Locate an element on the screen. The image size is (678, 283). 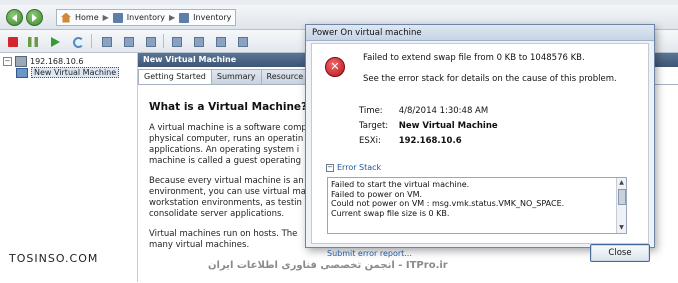
vm-icon is located at coordinates (22, 72).